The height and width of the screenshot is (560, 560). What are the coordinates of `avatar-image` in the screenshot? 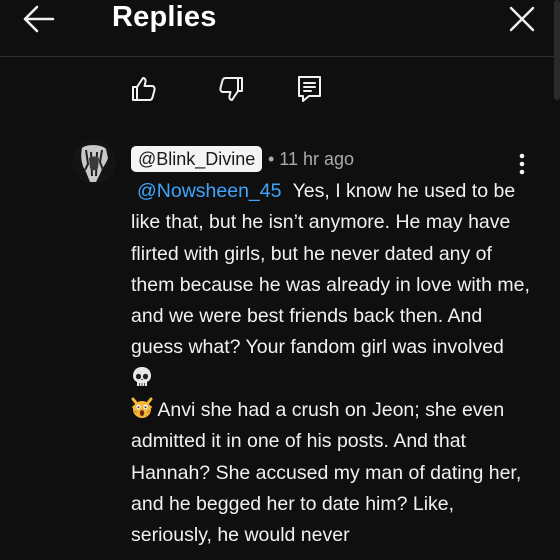 It's located at (94, 162).